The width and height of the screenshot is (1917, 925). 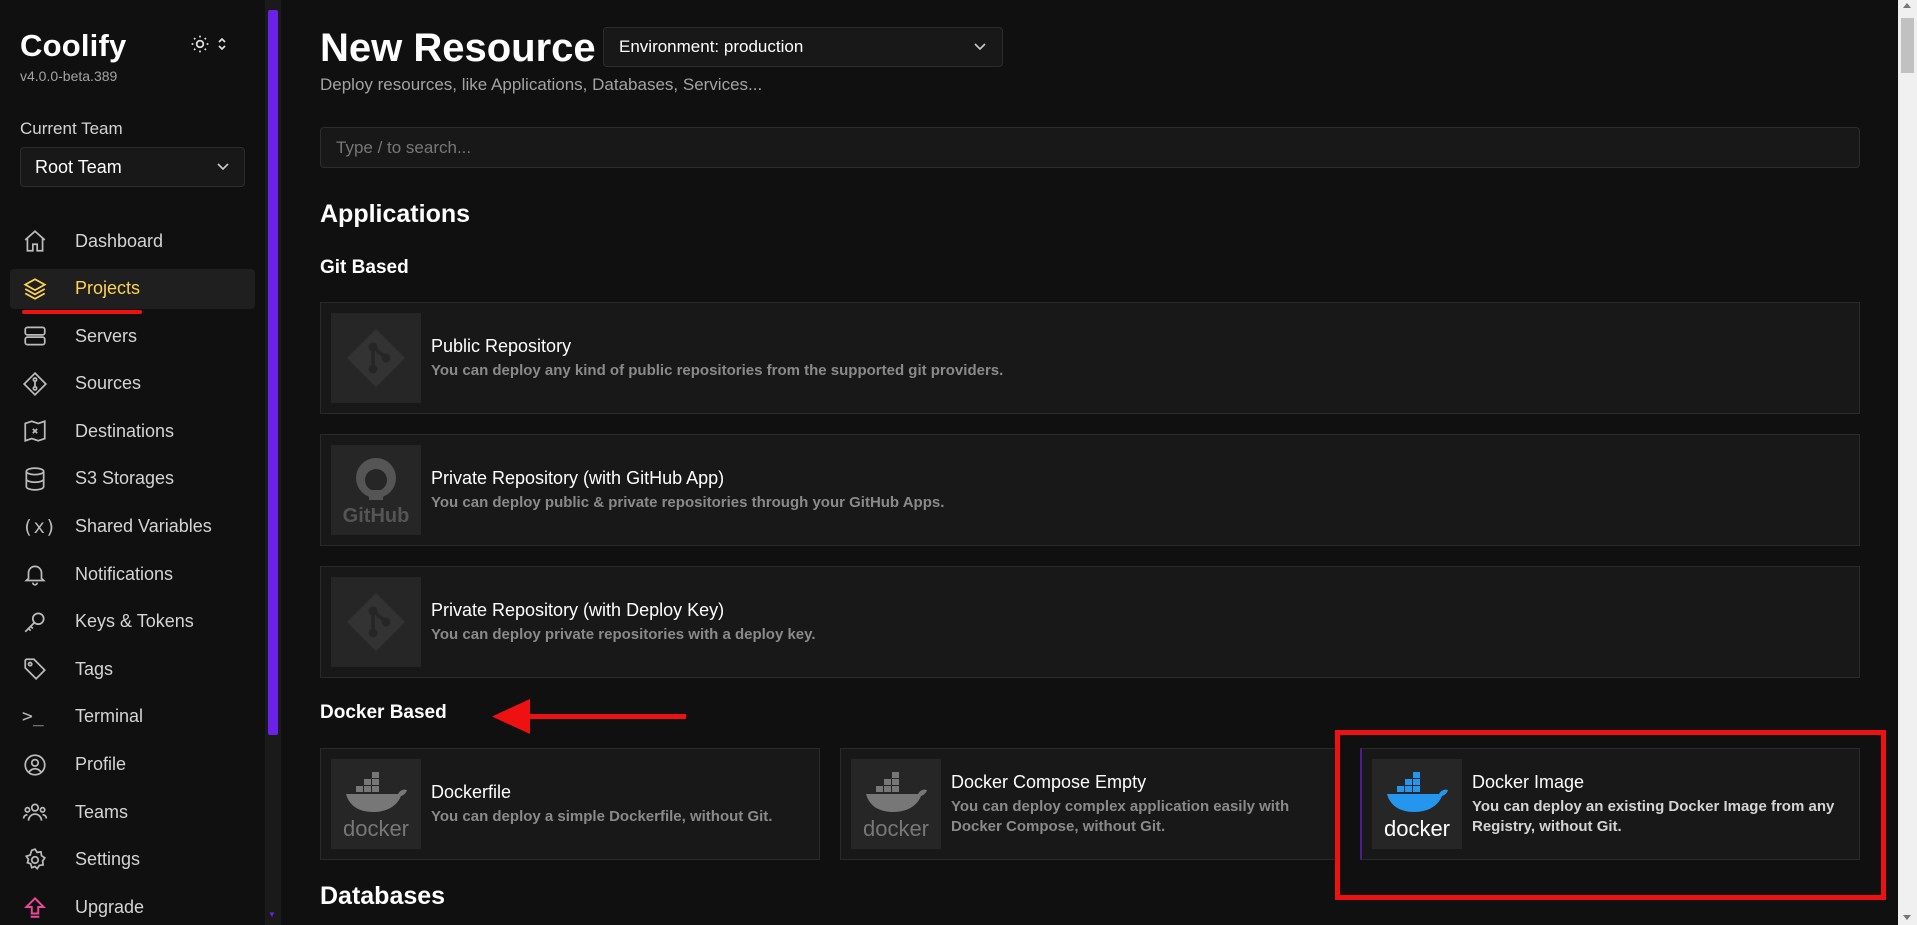 What do you see at coordinates (37, 907) in the screenshot?
I see `upgrade-icon` at bounding box center [37, 907].